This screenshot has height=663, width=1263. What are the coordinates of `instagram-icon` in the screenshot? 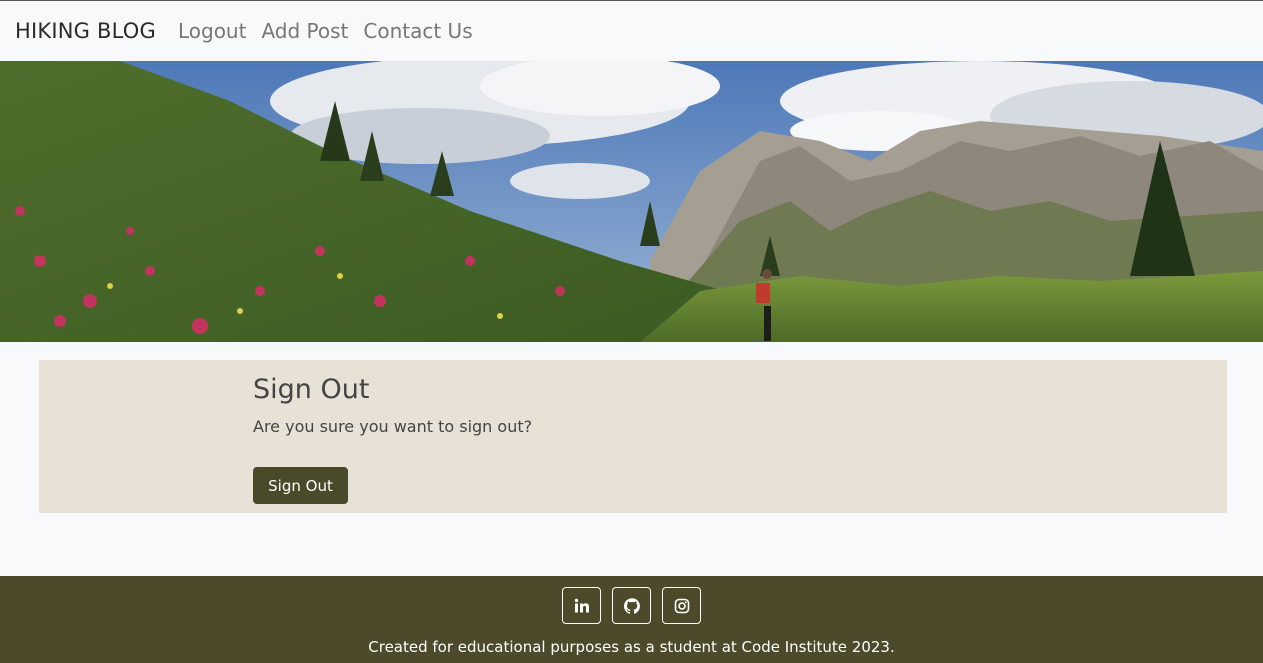 It's located at (682, 606).